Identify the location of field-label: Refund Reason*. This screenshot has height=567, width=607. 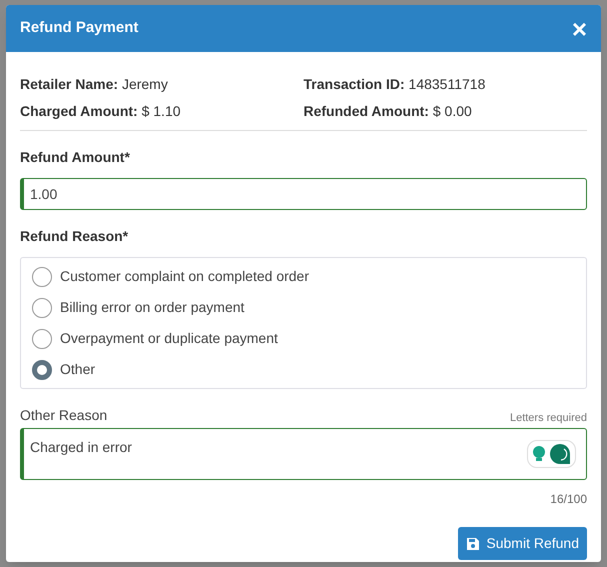
(75, 236).